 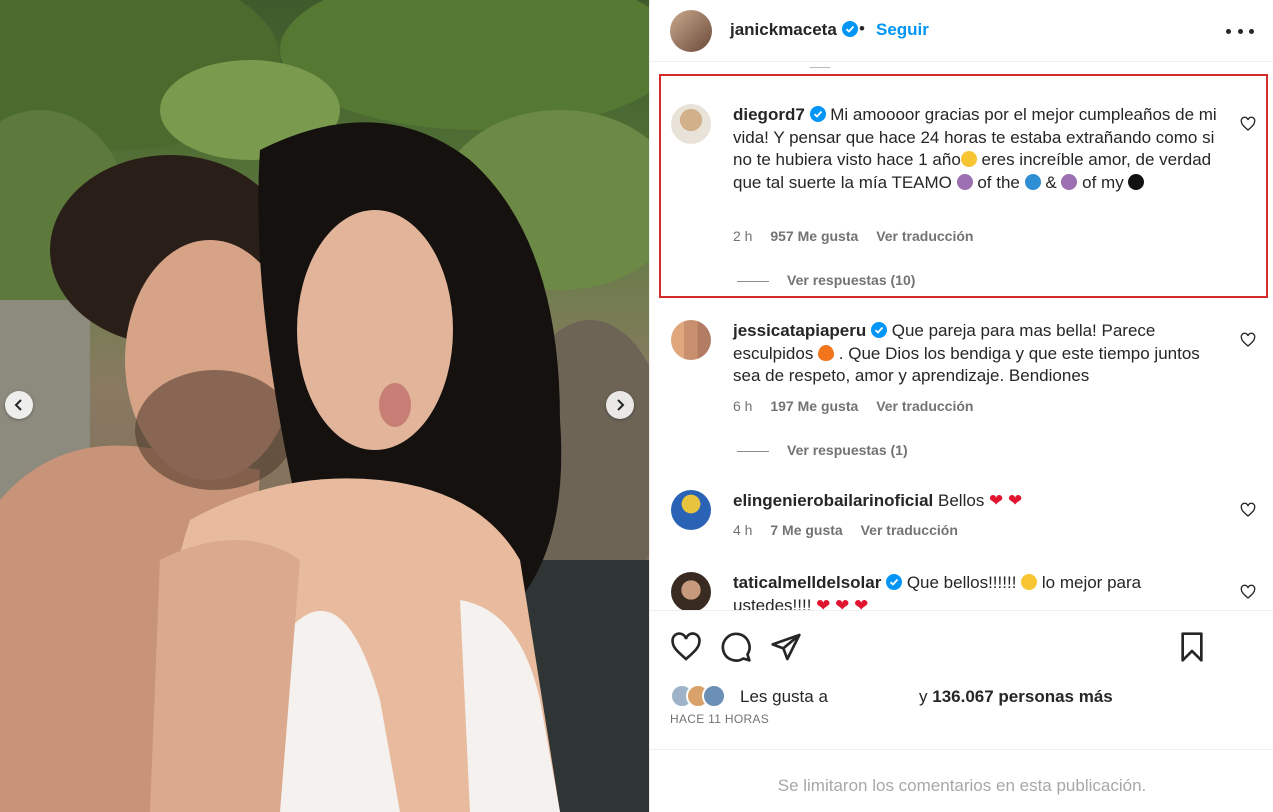 I want to click on carousel-next-button, so click(x=620, y=405).